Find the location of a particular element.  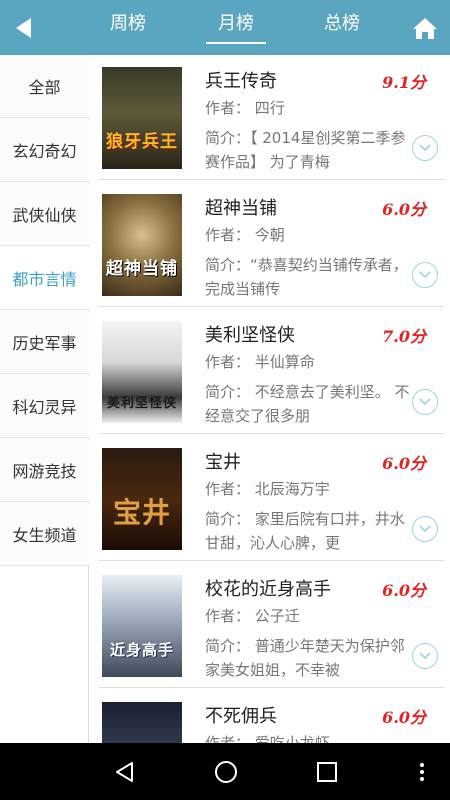

book-author: 作者： 爱吃小龙虾 is located at coordinates (267, 738).